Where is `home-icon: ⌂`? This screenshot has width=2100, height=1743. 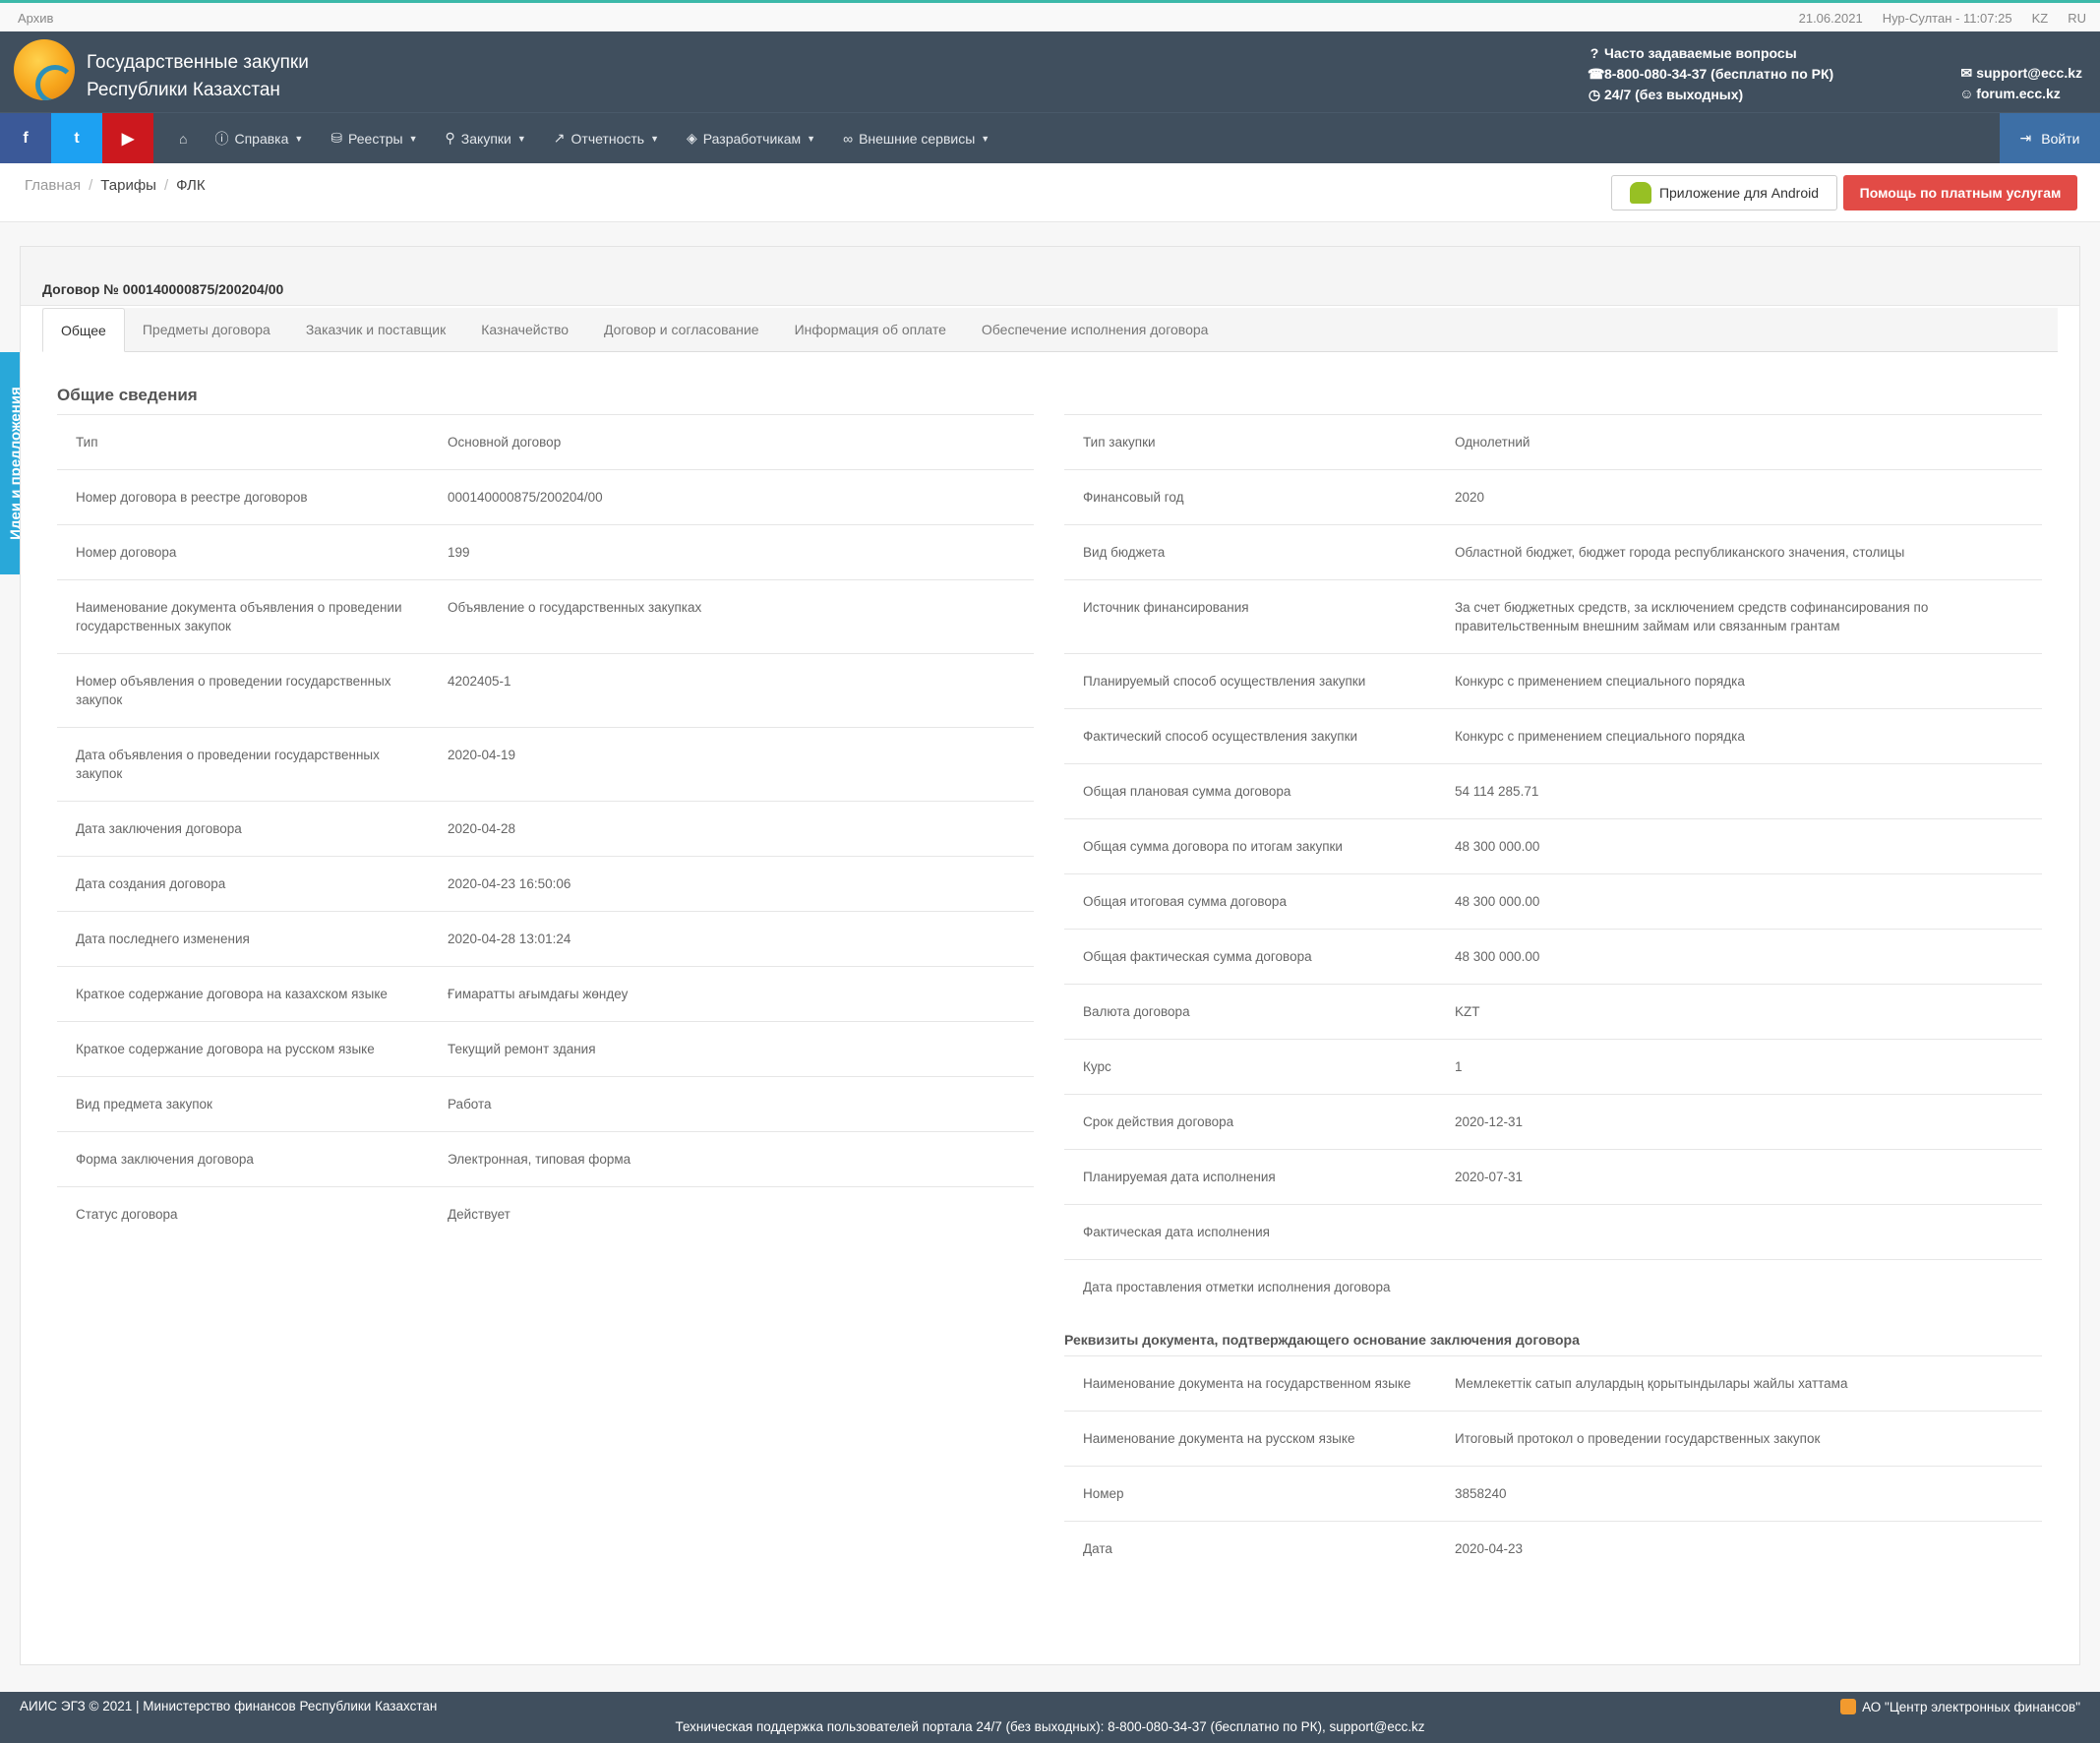
home-icon: ⌂ is located at coordinates (183, 138).